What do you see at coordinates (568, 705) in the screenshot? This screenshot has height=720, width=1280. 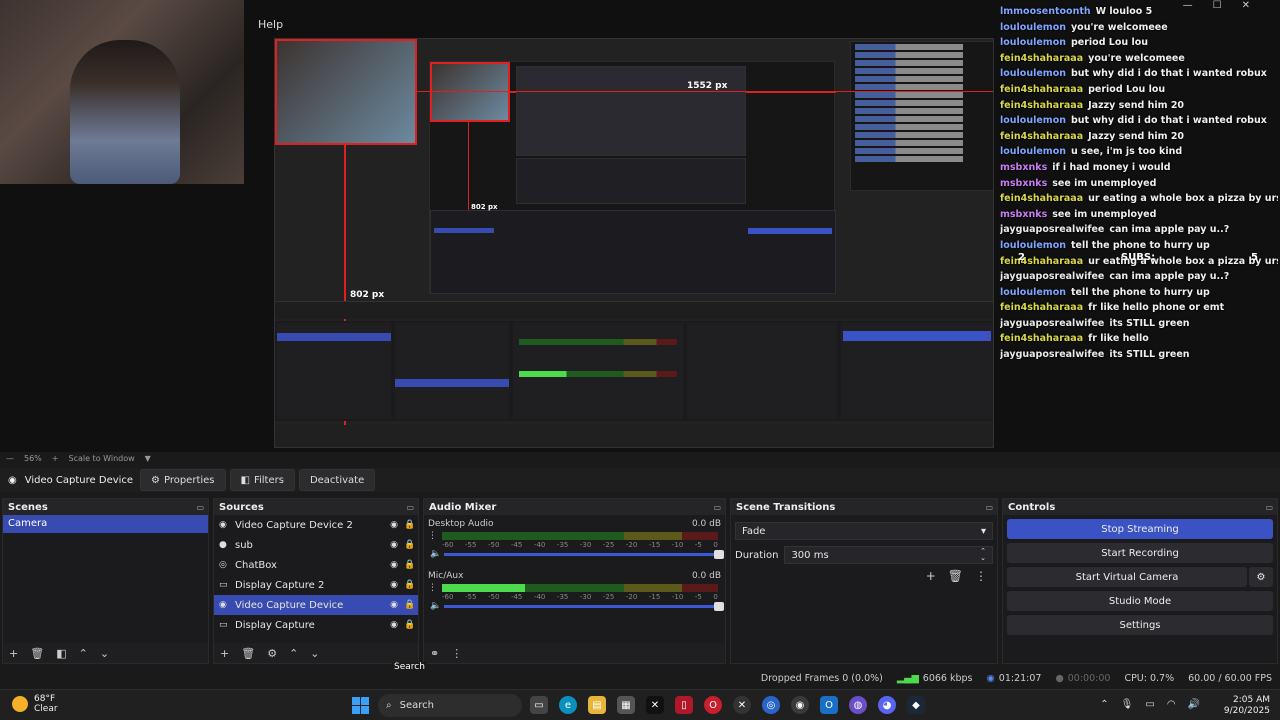 I see `edge-icon: e` at bounding box center [568, 705].